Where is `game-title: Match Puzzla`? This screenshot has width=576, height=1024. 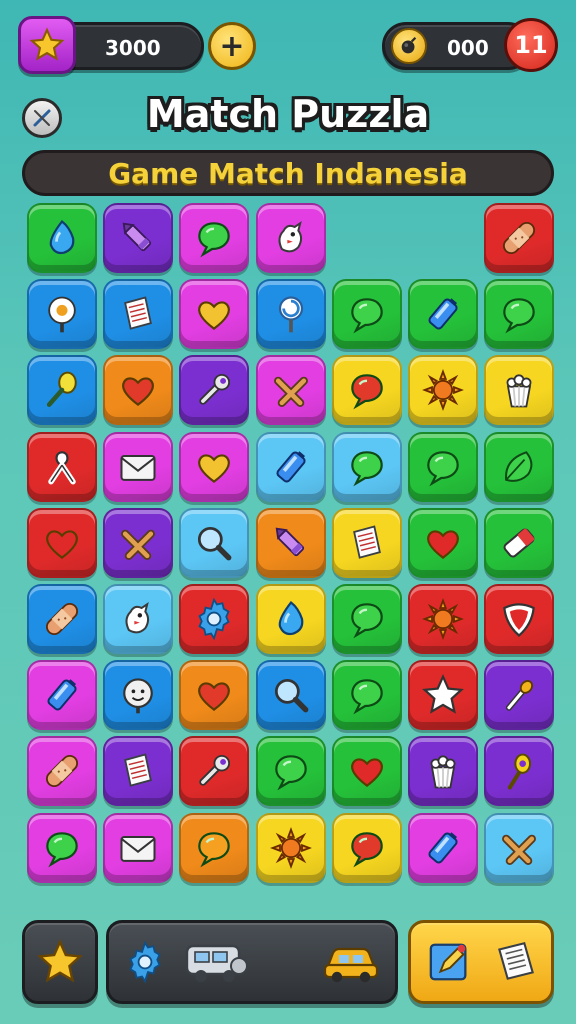 game-title: Match Puzzla is located at coordinates (288, 114).